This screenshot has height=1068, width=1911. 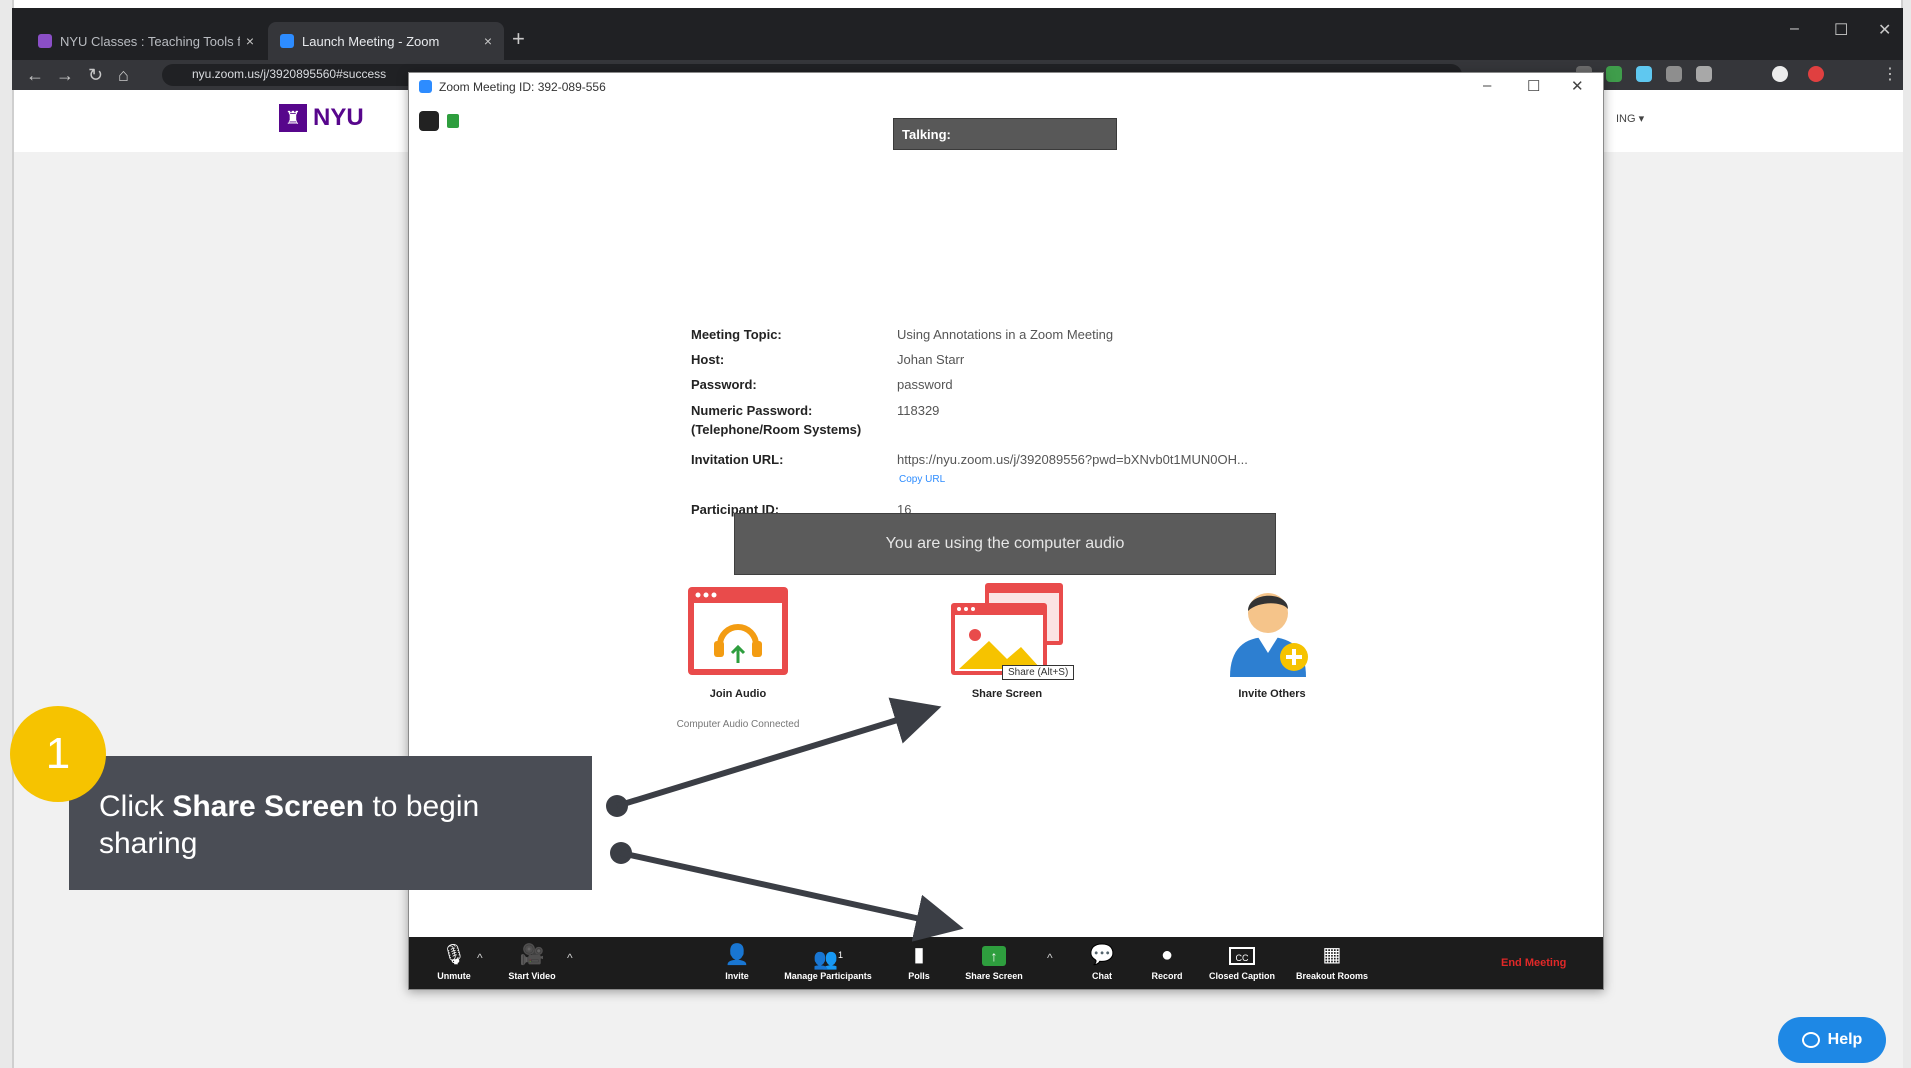 I want to click on arrow-to-share-screen-toolbar, so click(x=787, y=892).